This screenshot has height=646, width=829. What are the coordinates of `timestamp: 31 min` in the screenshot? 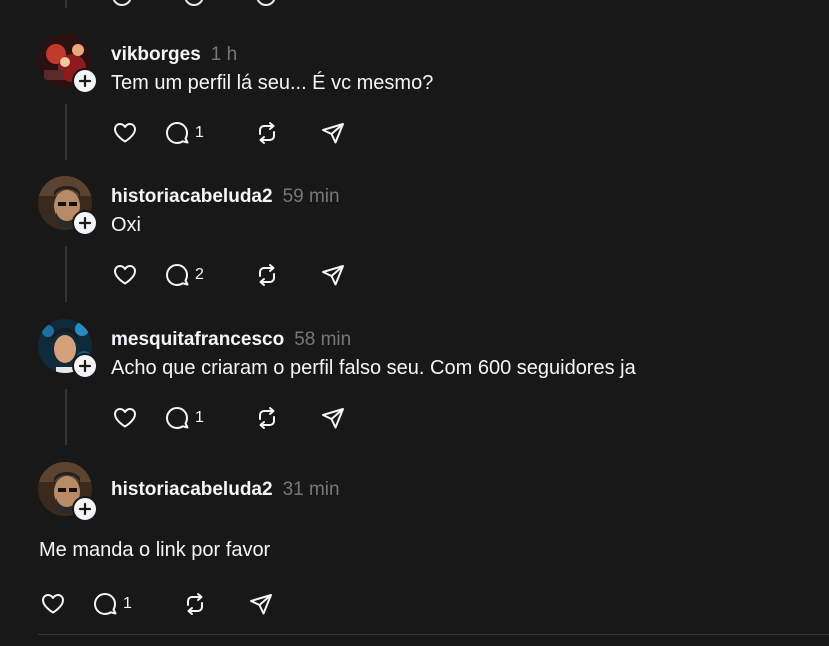 It's located at (311, 489).